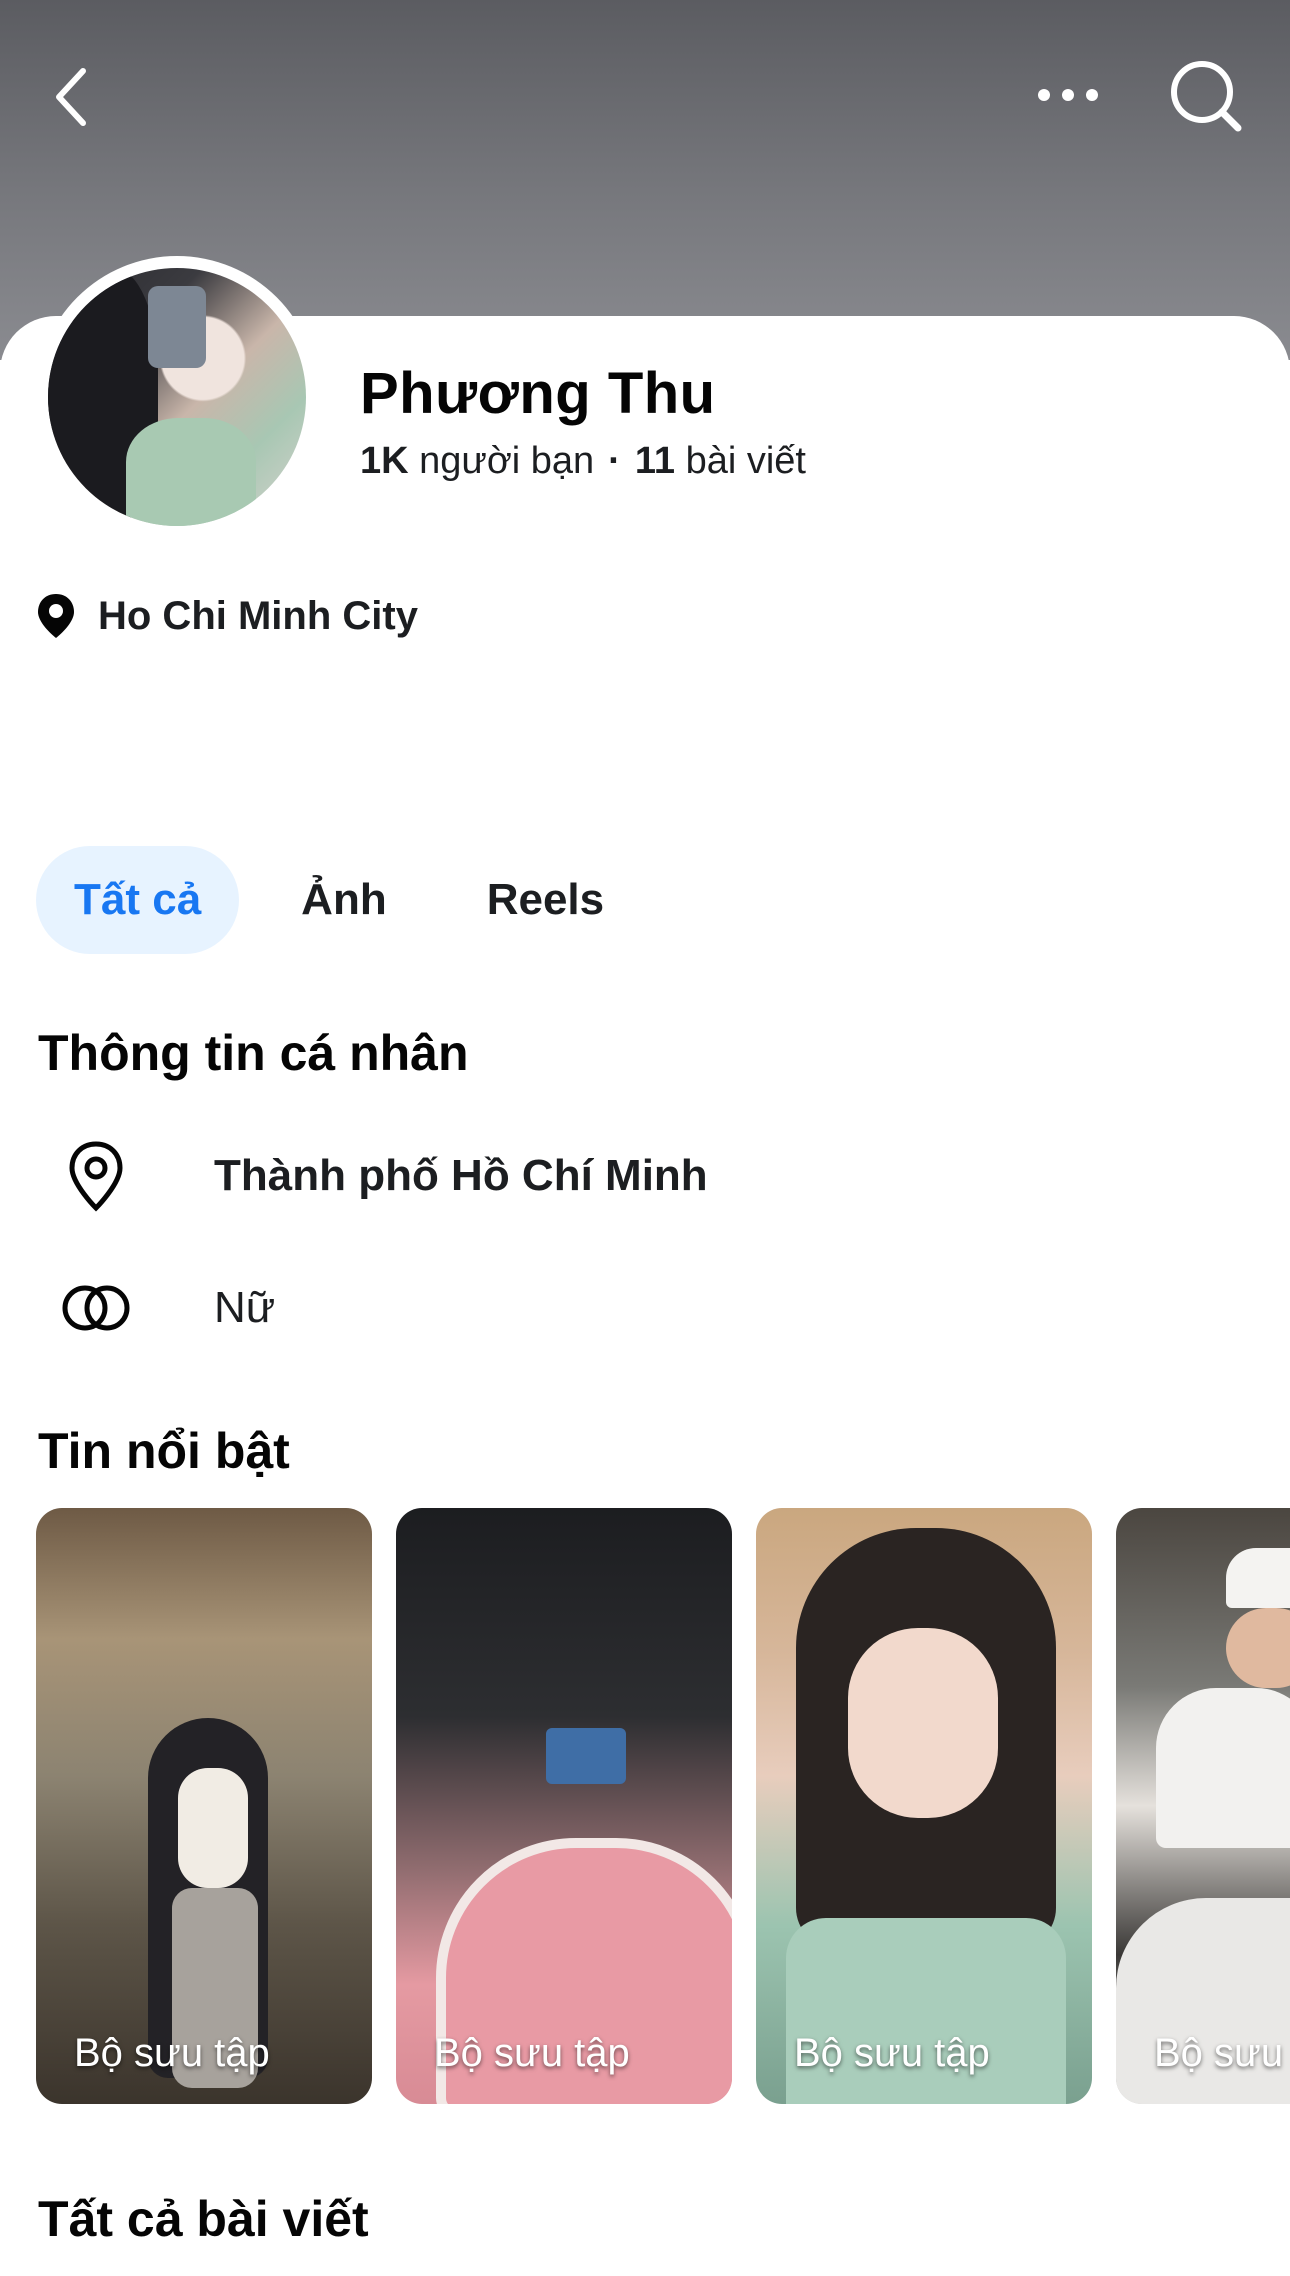  What do you see at coordinates (164, 1451) in the screenshot?
I see `highlights-title: Tin nổi bật` at bounding box center [164, 1451].